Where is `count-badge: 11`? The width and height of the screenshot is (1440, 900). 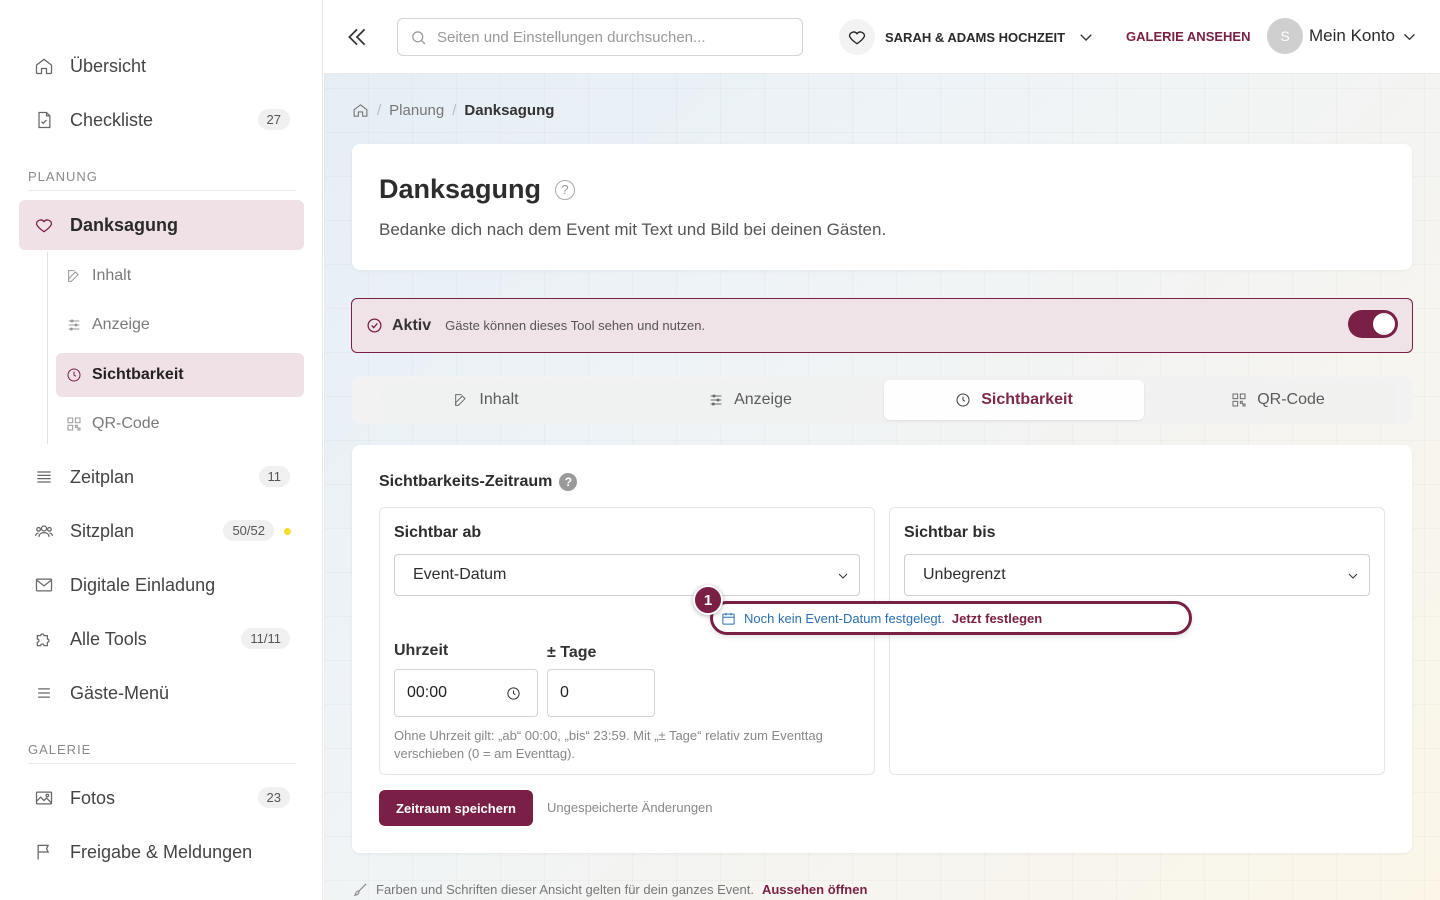 count-badge: 11 is located at coordinates (274, 476).